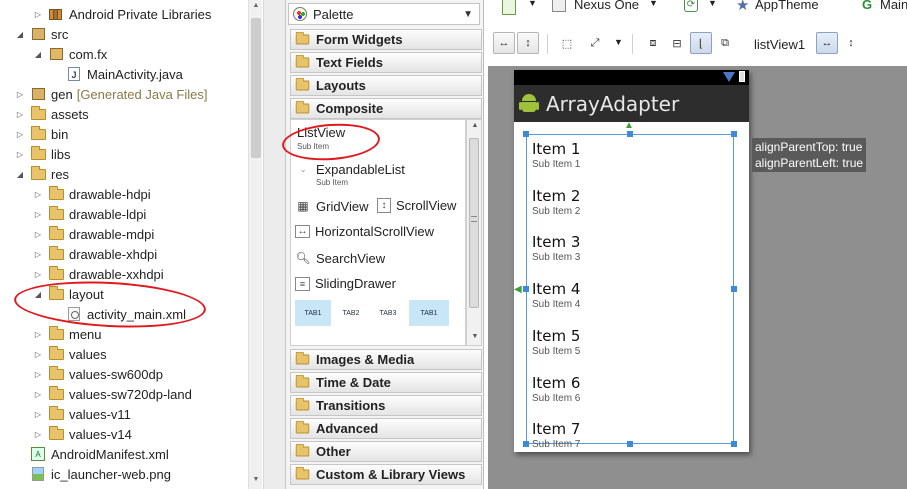 Image resolution: width=907 pixels, height=489 pixels. I want to click on palette-category-images-media: Images & Media, so click(386, 359).